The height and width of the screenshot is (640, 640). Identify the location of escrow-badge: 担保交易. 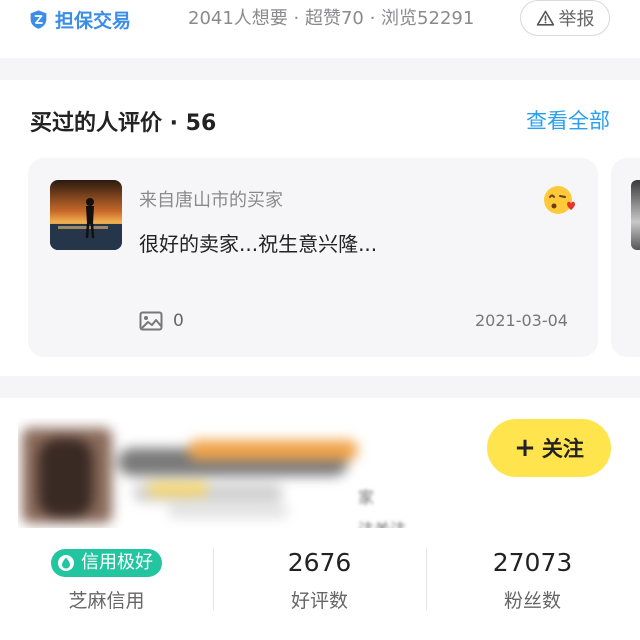
(79, 19).